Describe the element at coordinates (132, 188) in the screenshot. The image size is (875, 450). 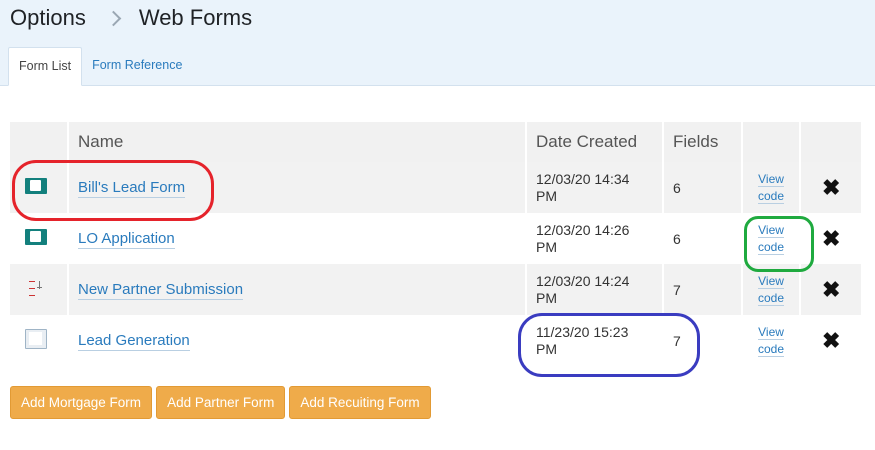
I see `form-name-link: Bill's Lead Form` at that location.